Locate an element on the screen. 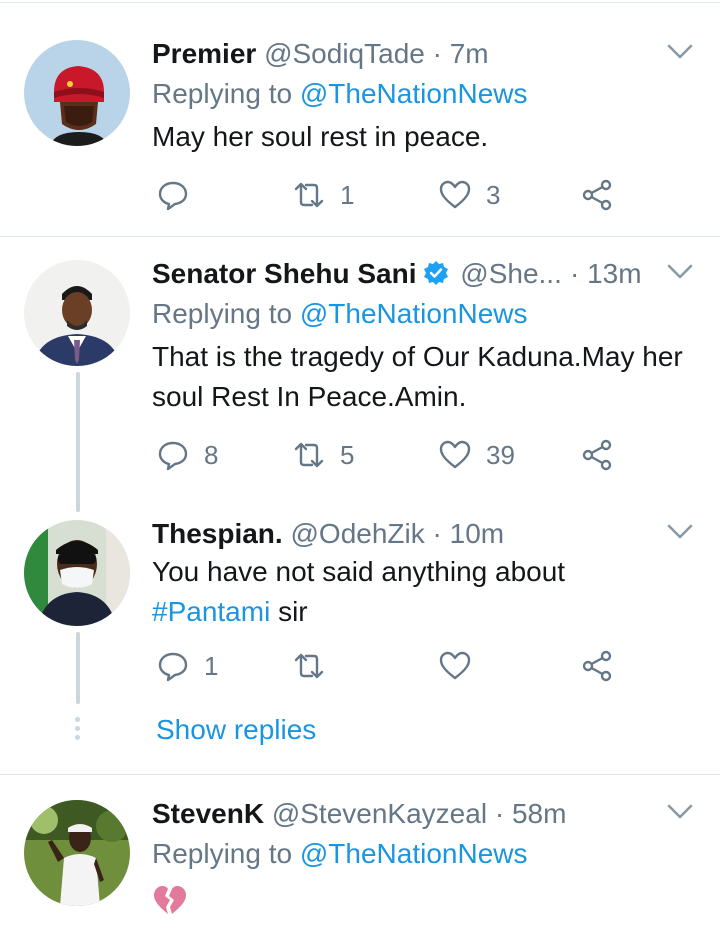 The height and width of the screenshot is (930, 720). retweet-button: 5 is located at coordinates (323, 455).